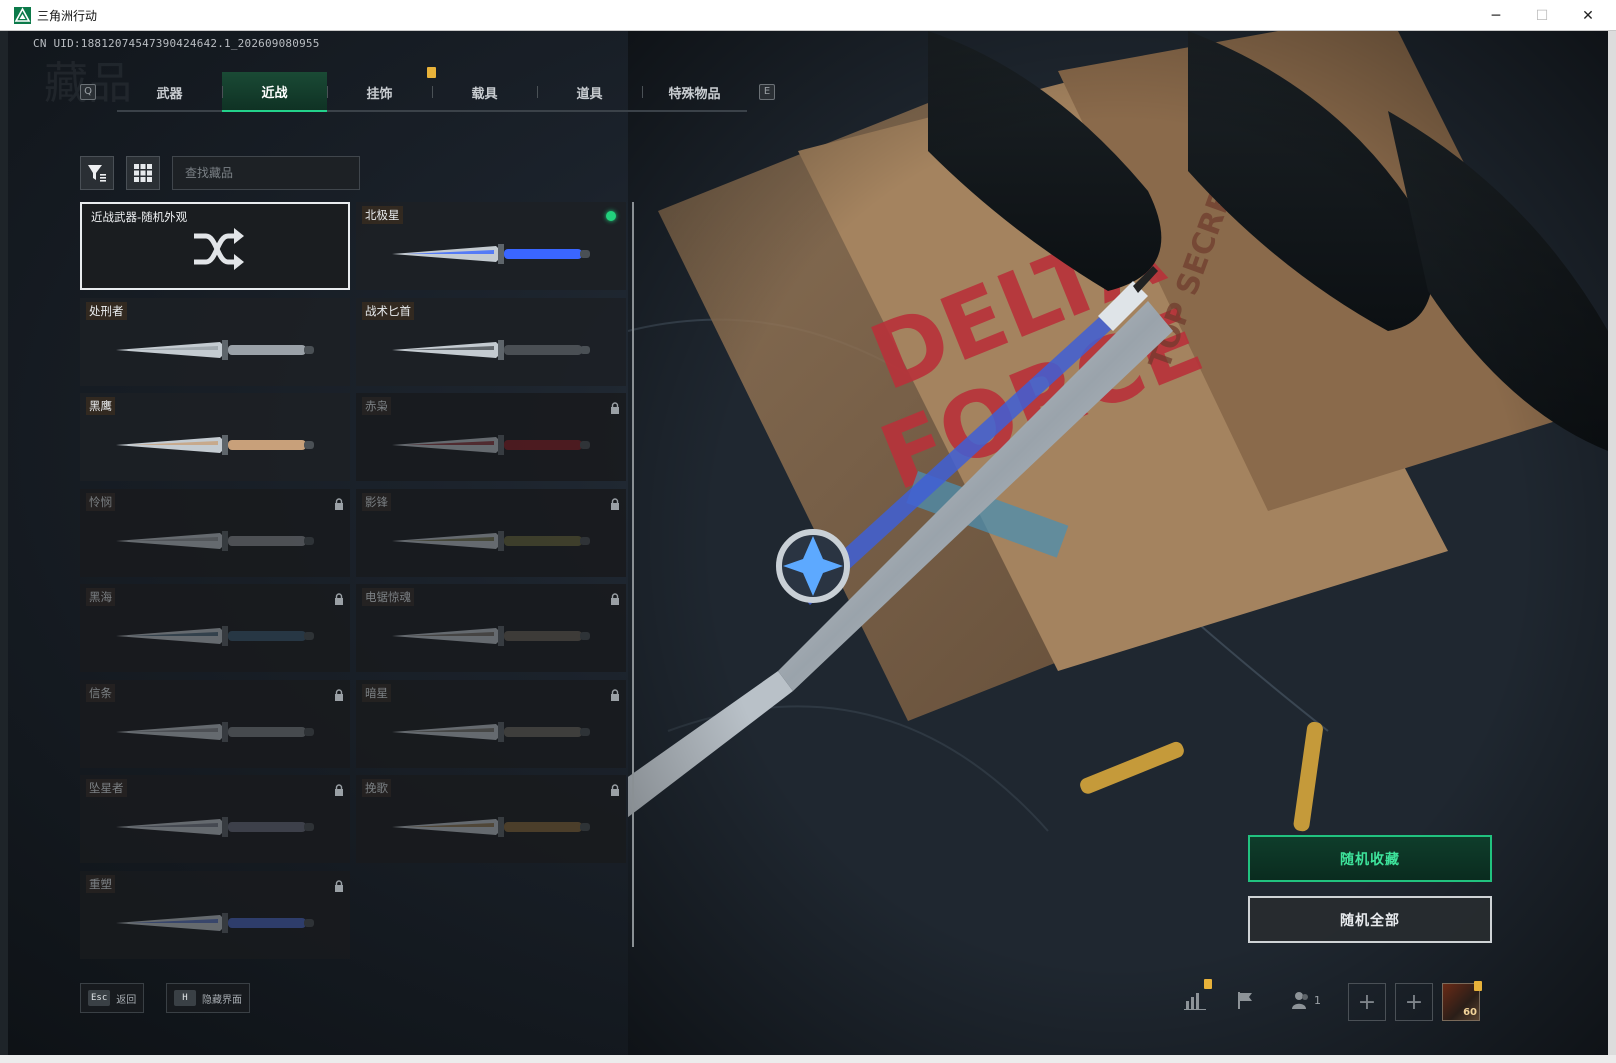 The height and width of the screenshot is (1063, 1616). I want to click on grid-view-button, so click(143, 173).